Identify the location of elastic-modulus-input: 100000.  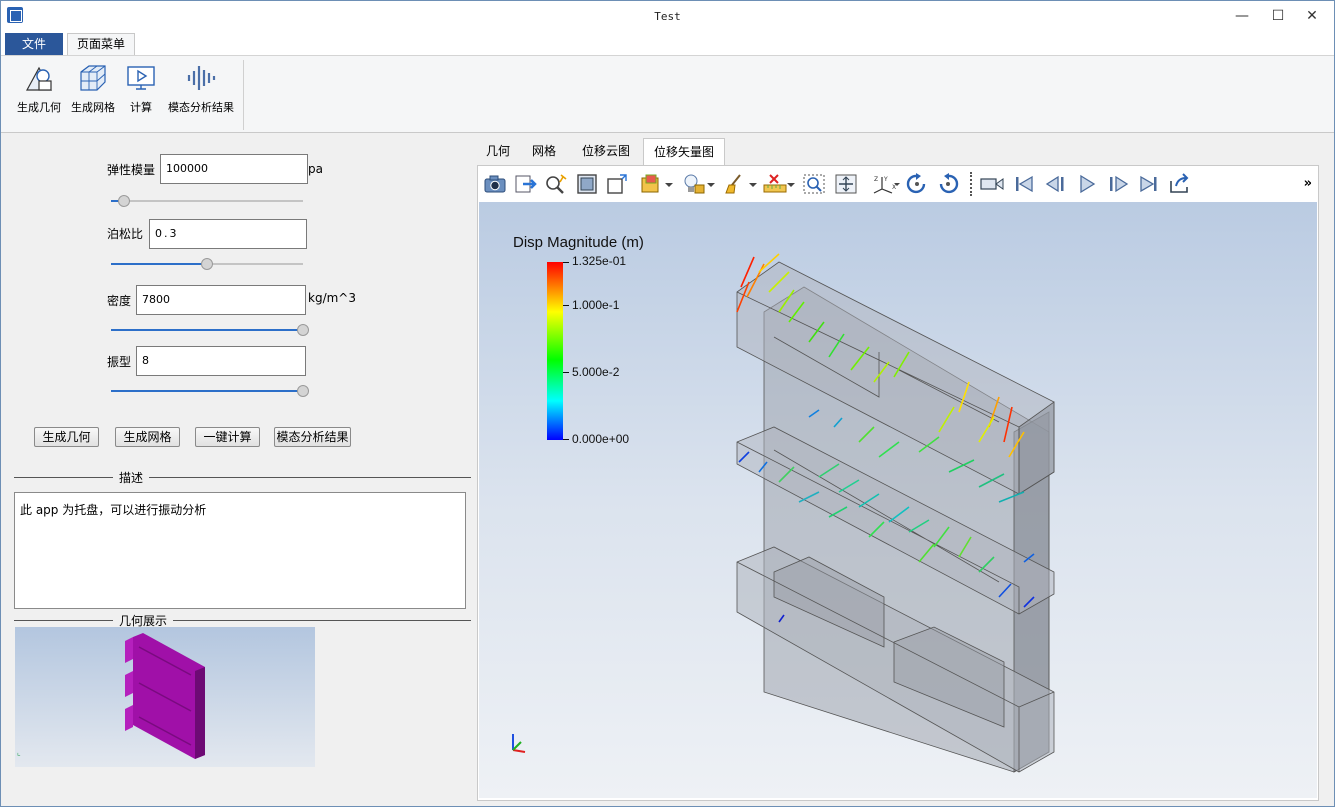
(234, 169).